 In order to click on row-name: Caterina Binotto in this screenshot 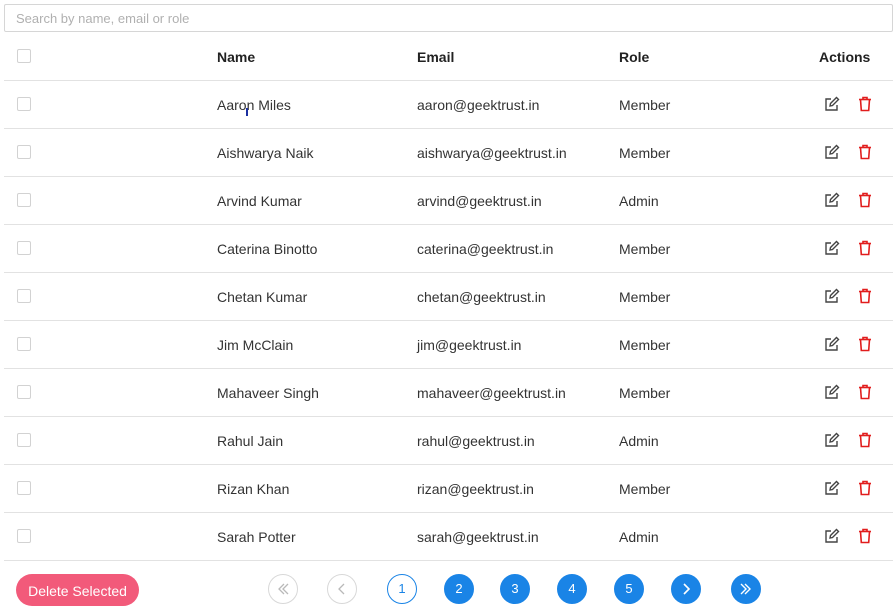, I will do `click(267, 249)`.